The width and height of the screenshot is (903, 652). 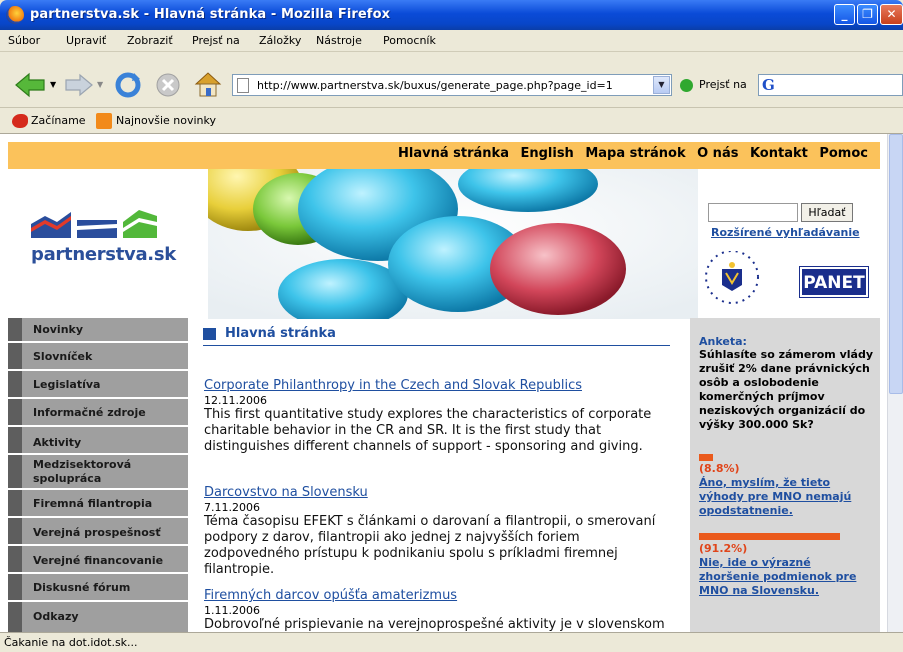 What do you see at coordinates (706, 457) in the screenshot?
I see `poll-bar-yes` at bounding box center [706, 457].